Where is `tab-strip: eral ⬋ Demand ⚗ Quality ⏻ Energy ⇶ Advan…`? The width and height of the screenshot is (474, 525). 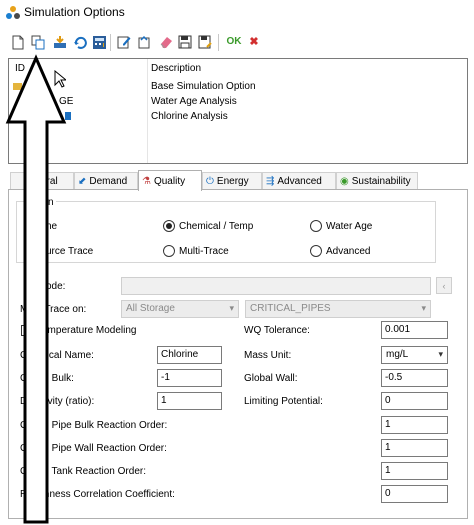
tab-strip: eral ⬋ Demand ⚗ Quality ⏻ Energy ⇶ Advan… is located at coordinates (238, 180).